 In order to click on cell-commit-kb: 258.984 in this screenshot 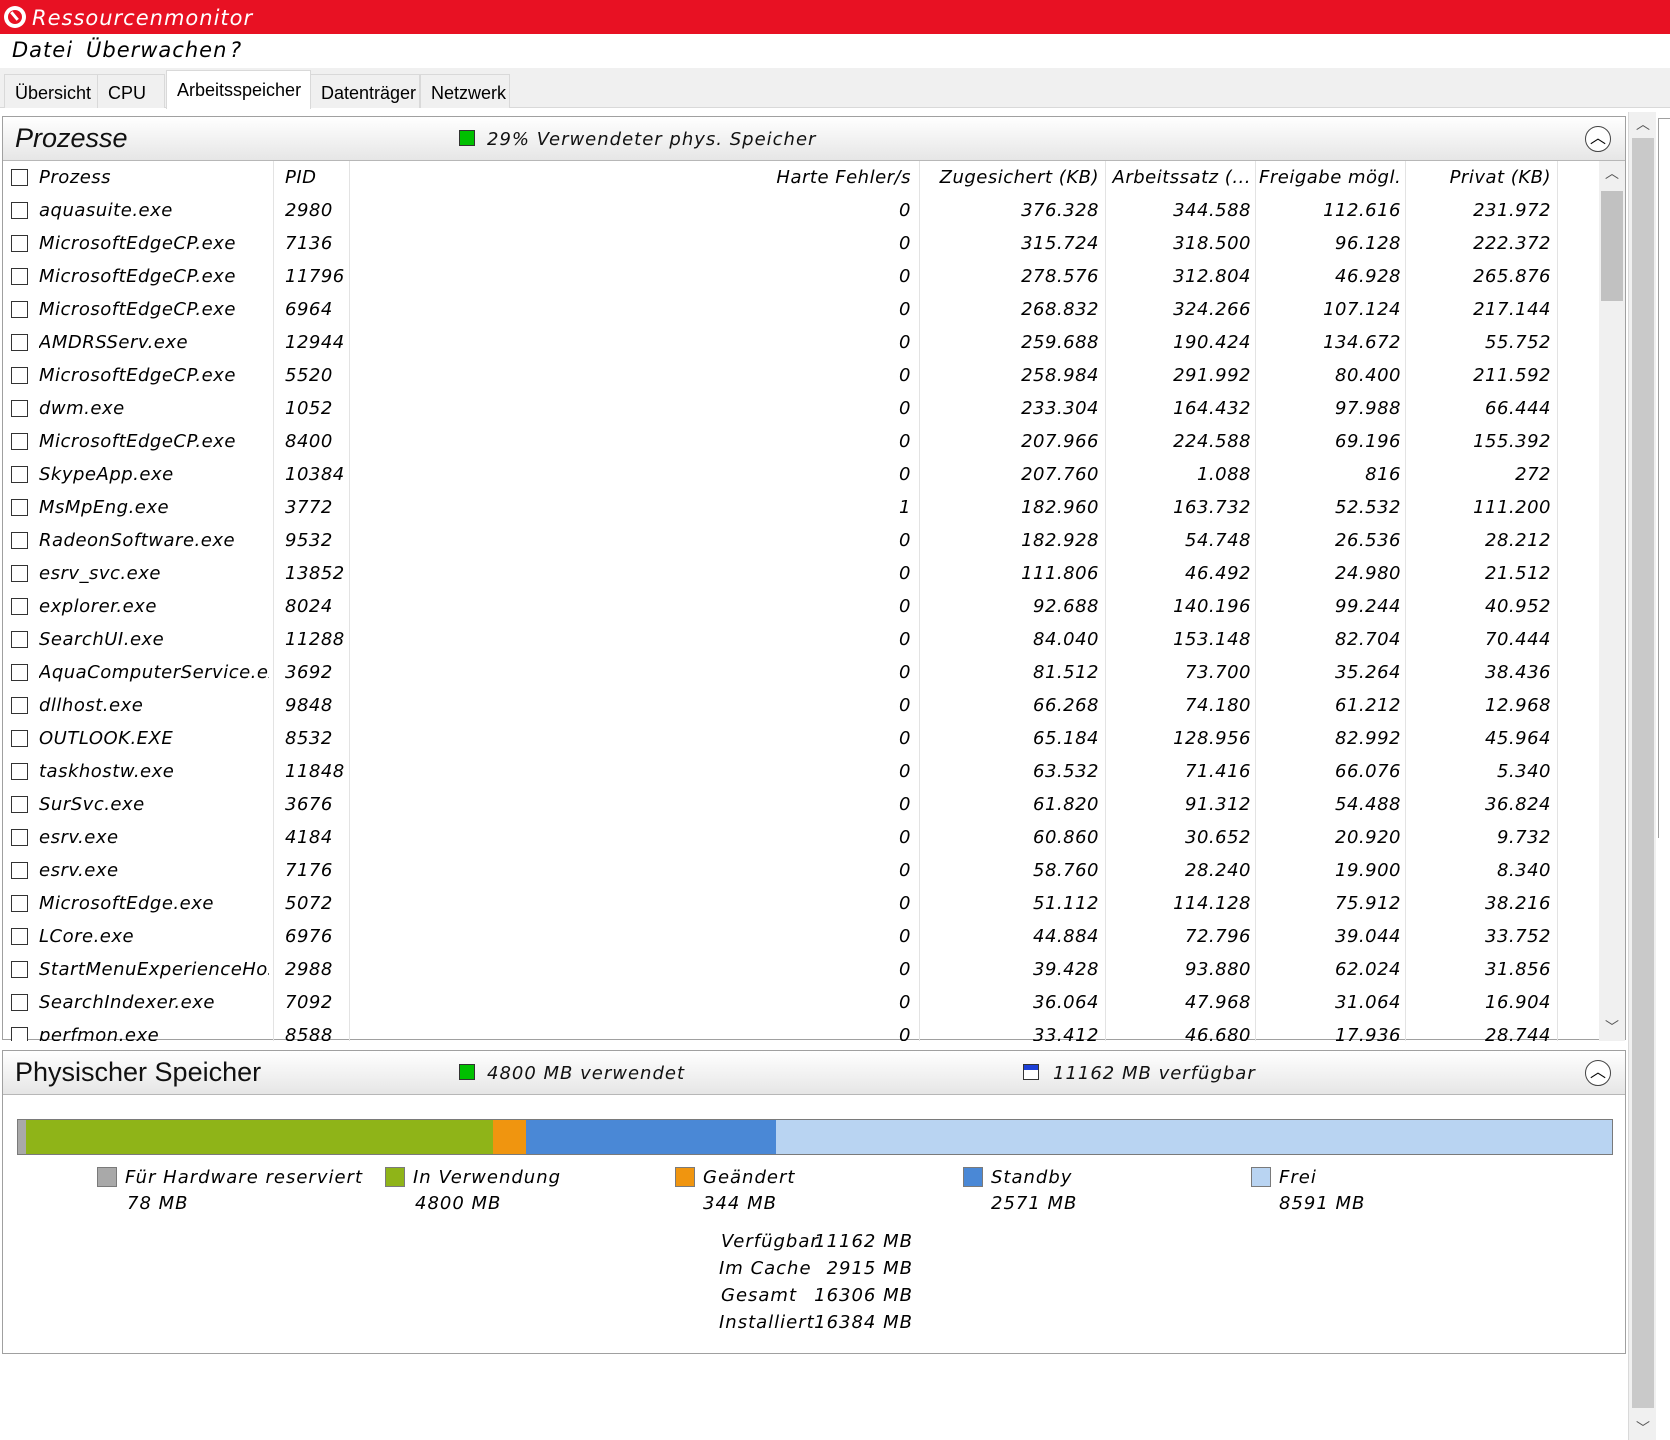, I will do `click(1060, 375)`.